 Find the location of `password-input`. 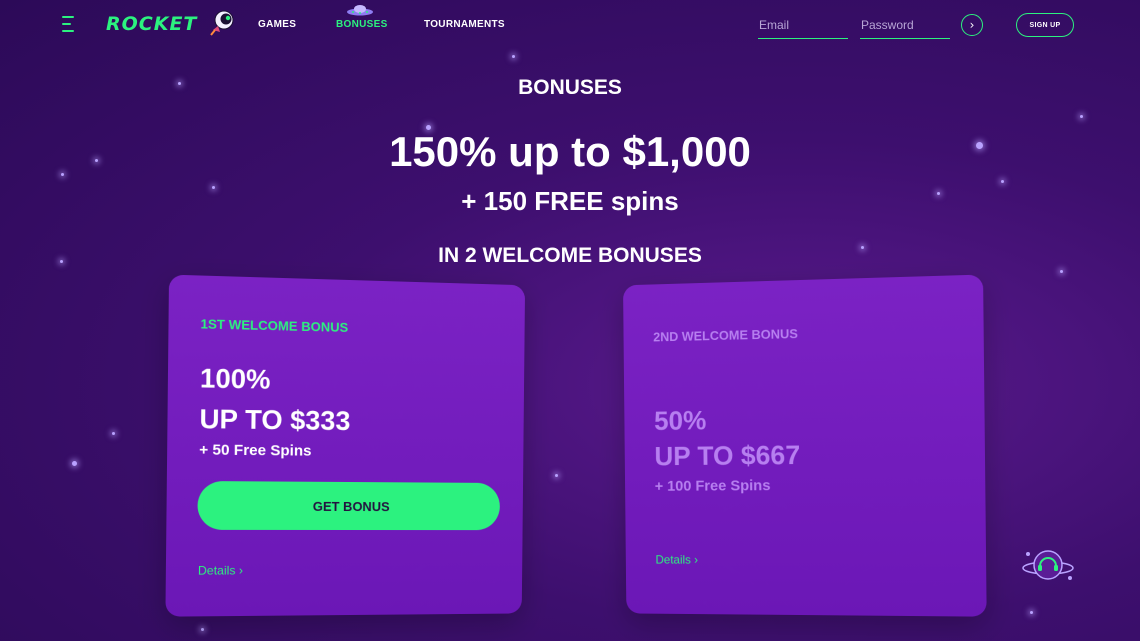

password-input is located at coordinates (905, 23).